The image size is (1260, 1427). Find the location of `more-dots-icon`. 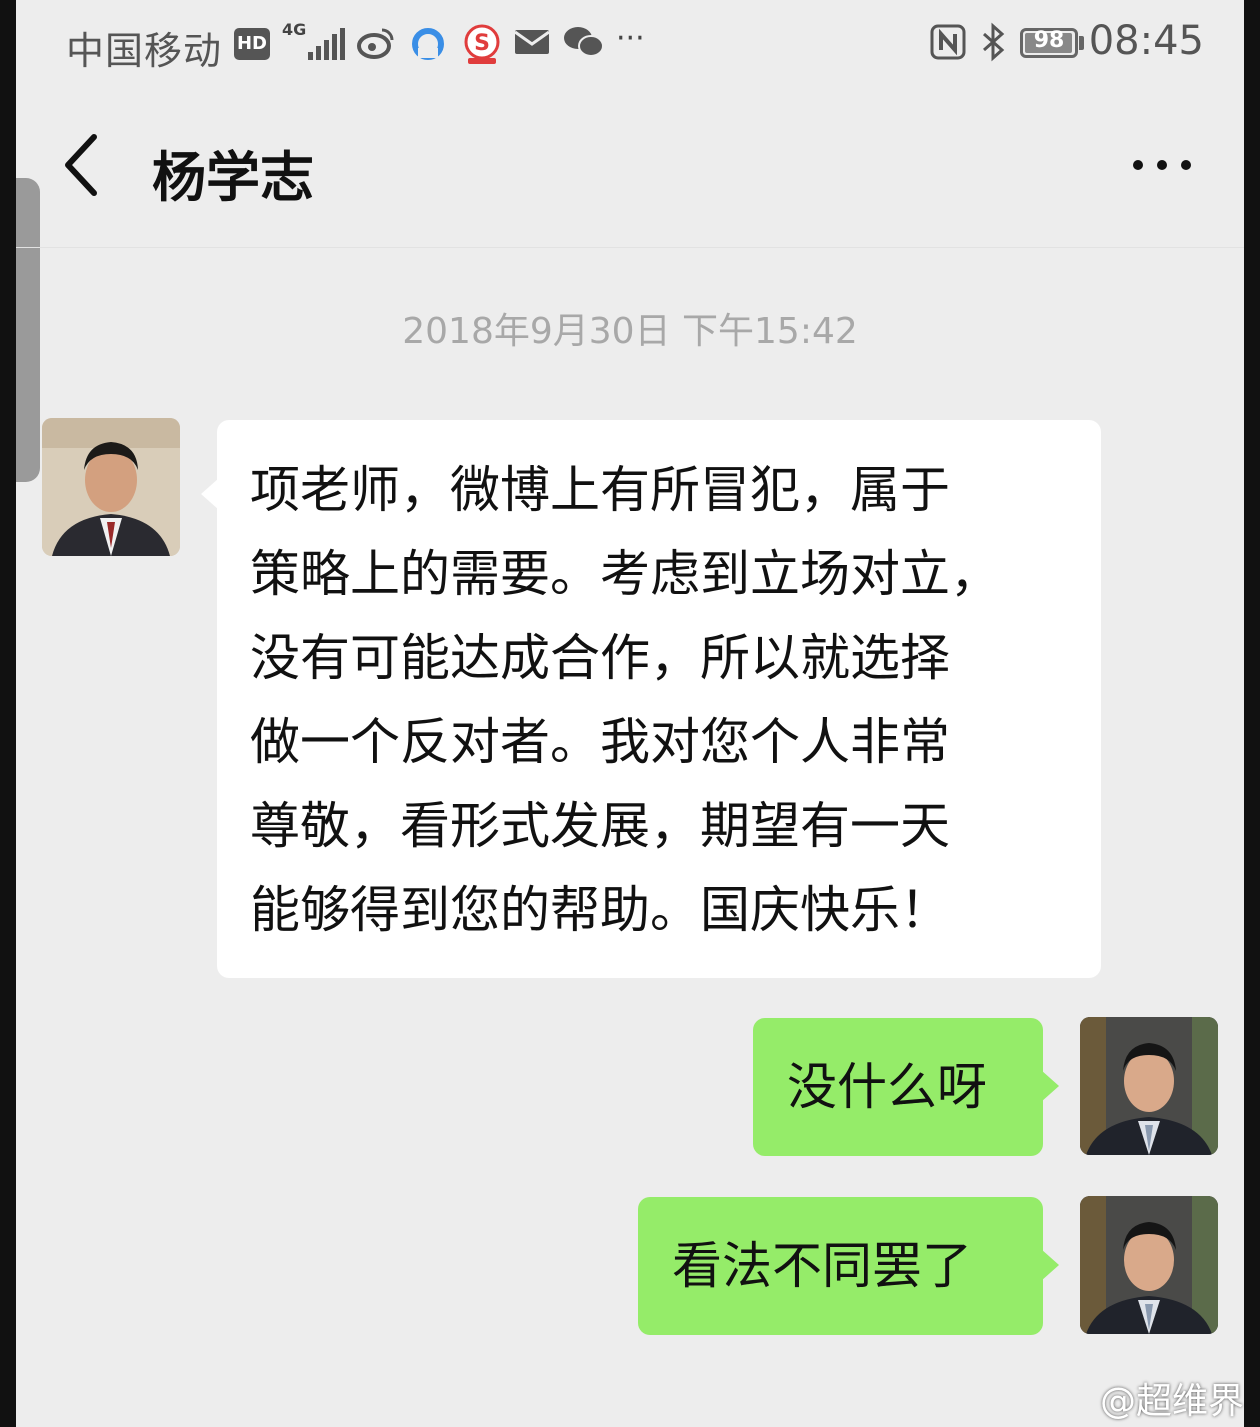

more-dots-icon is located at coordinates (1162, 165).